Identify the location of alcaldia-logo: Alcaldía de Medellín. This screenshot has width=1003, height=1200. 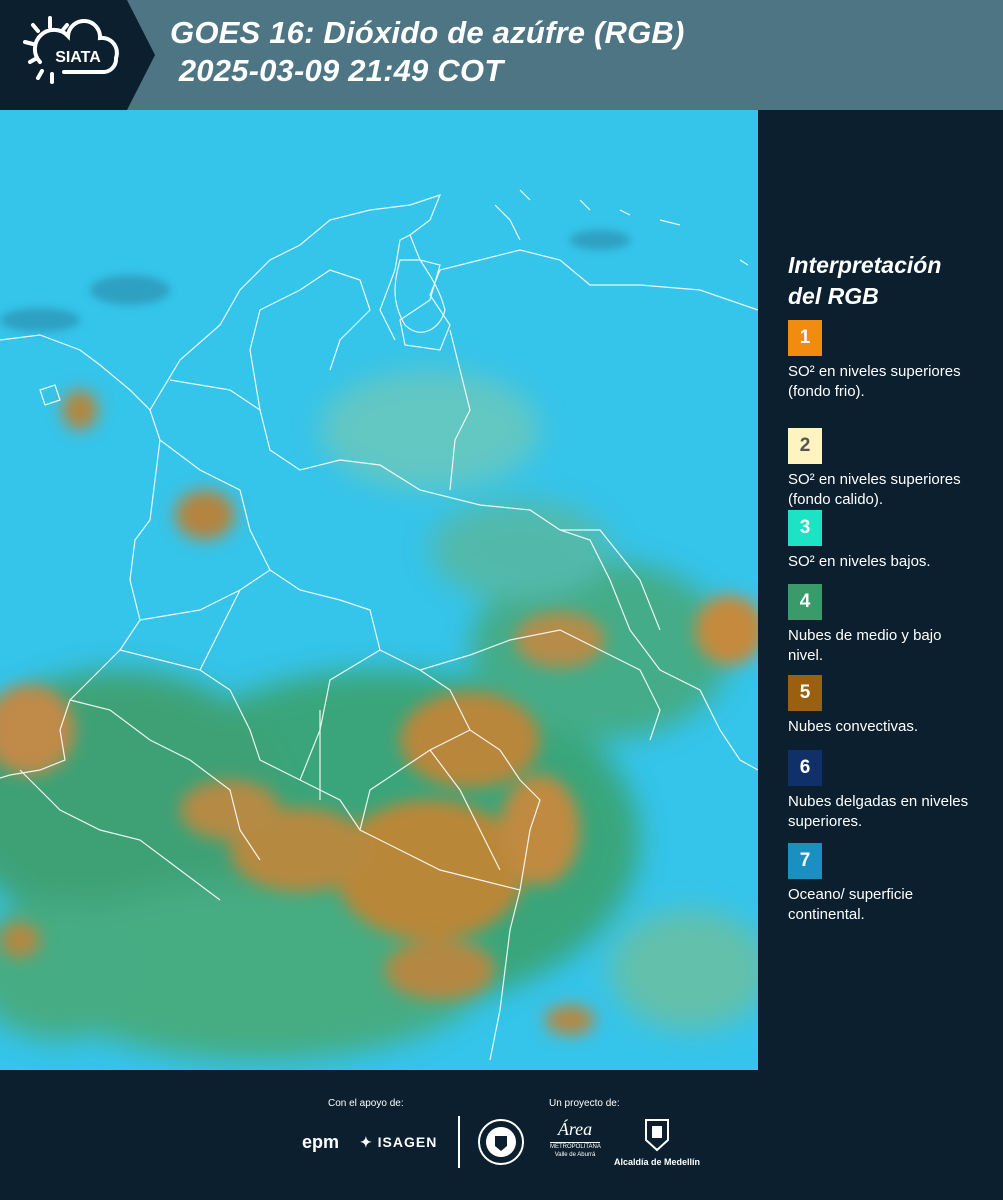
(657, 1142).